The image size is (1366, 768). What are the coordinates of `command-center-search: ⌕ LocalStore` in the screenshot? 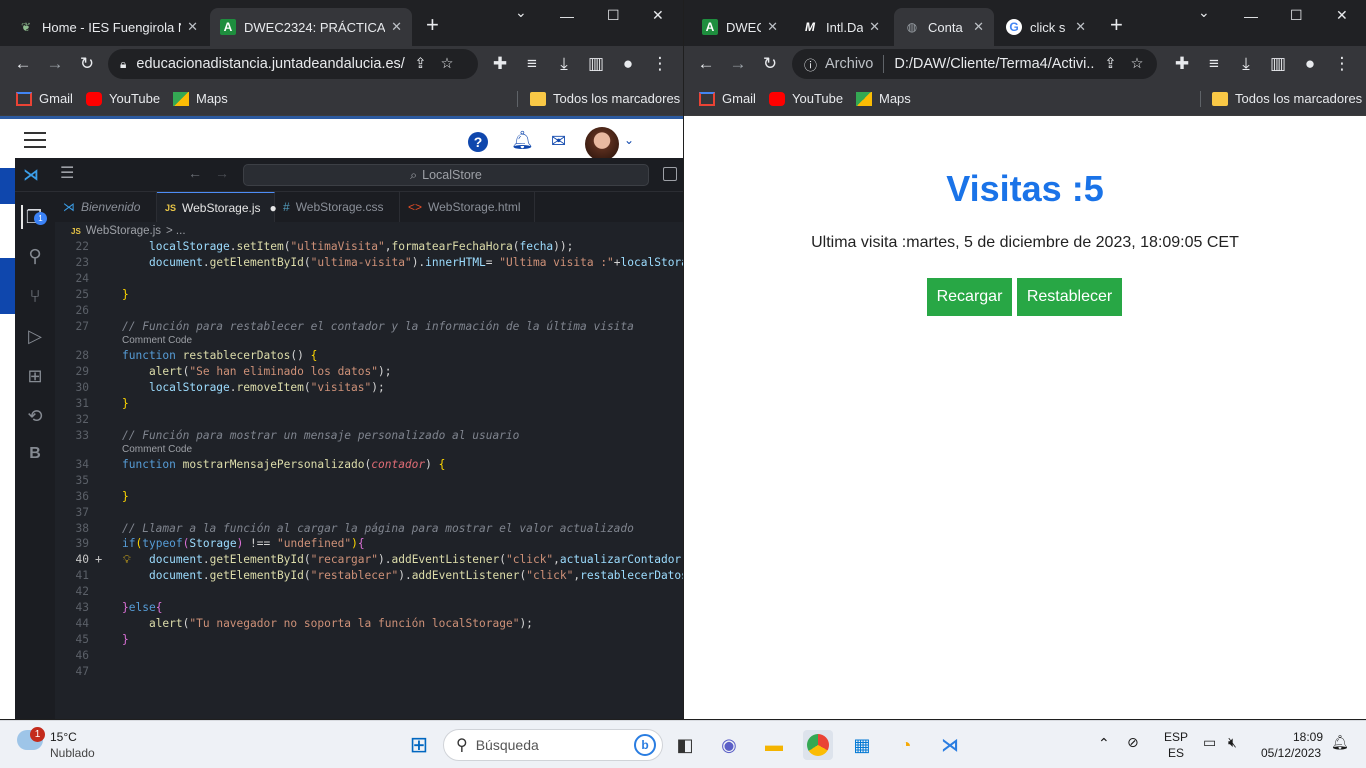 It's located at (446, 175).